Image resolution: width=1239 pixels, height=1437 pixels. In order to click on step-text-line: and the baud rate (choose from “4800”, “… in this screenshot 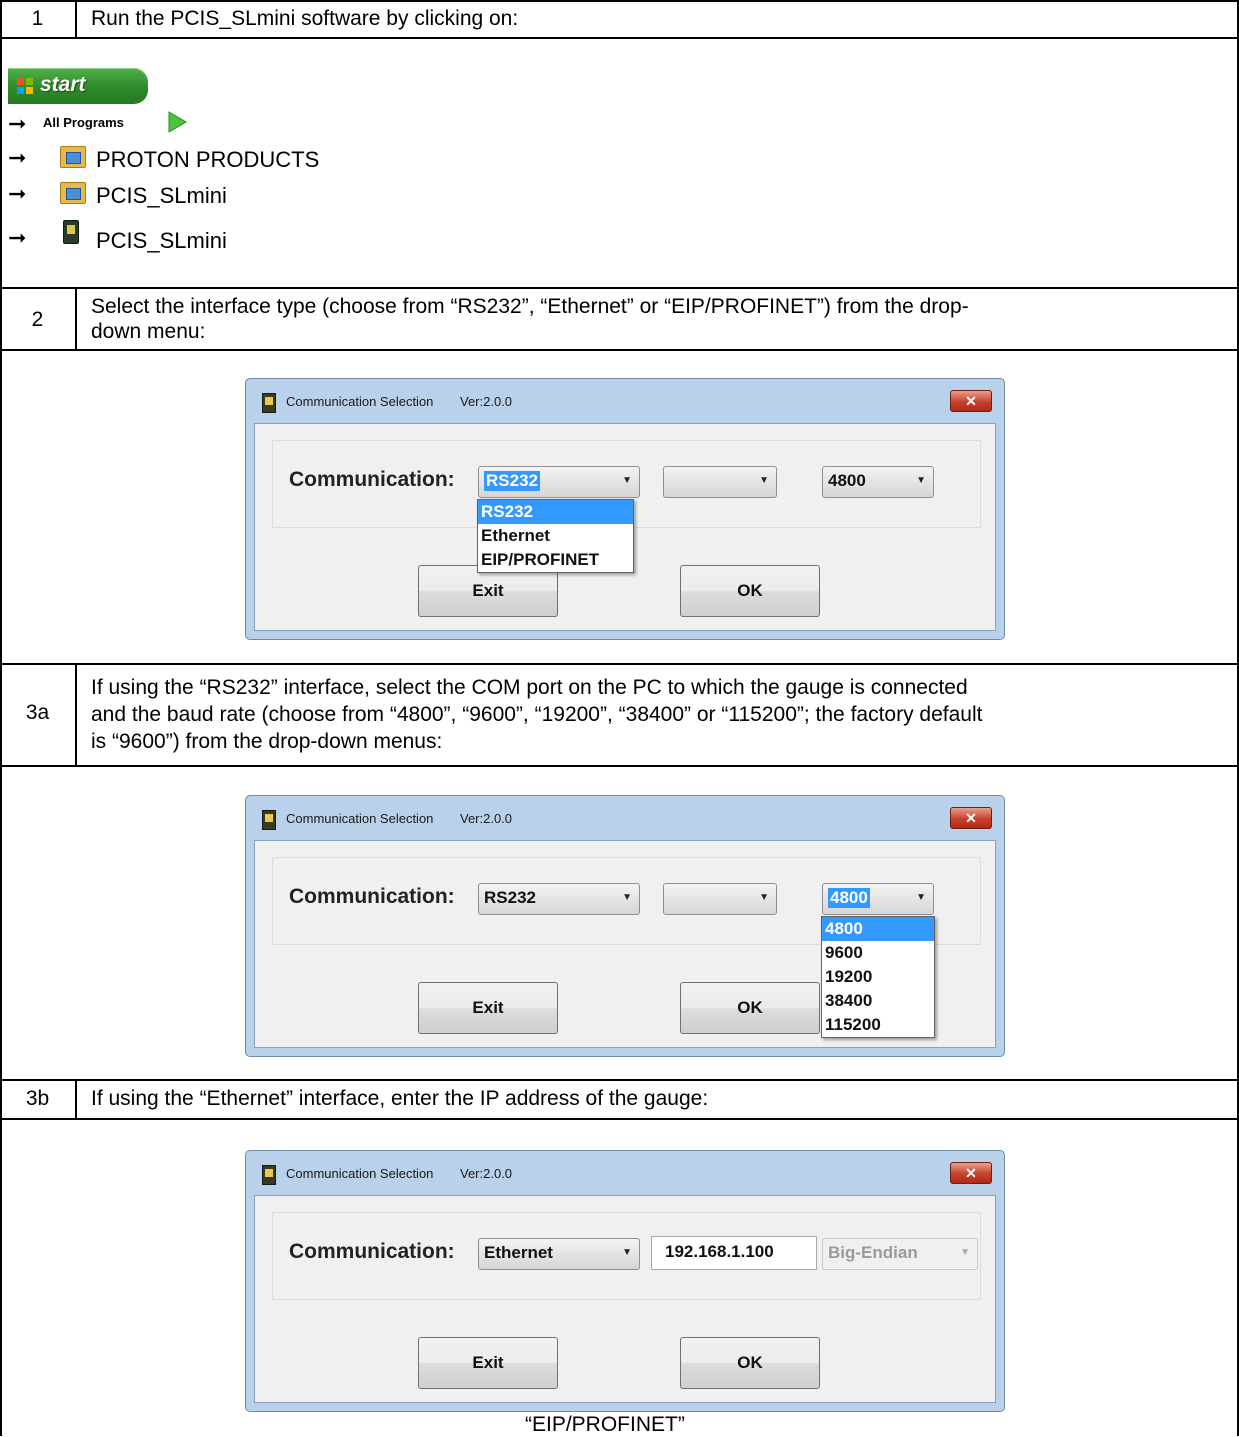, I will do `click(537, 714)`.